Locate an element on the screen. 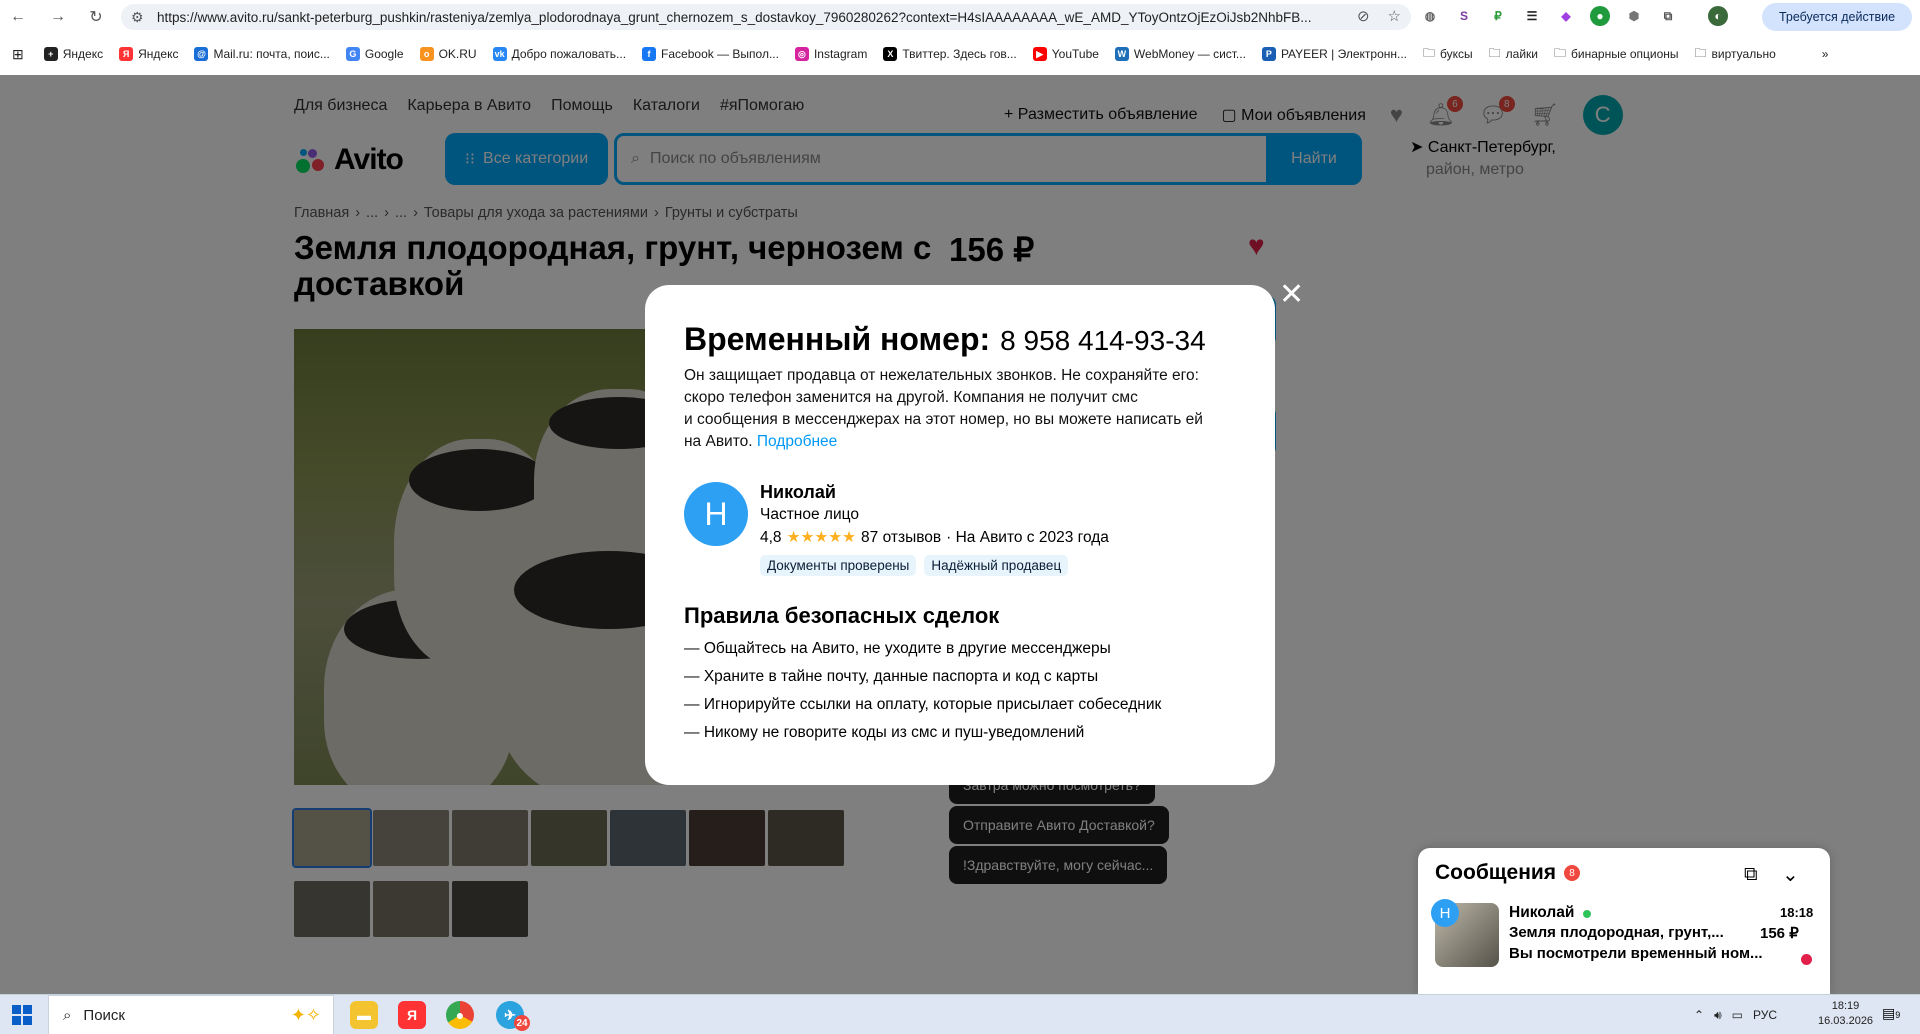 This screenshot has height=1034, width=1920. site-info-icon: ⚙ is located at coordinates (137, 17).